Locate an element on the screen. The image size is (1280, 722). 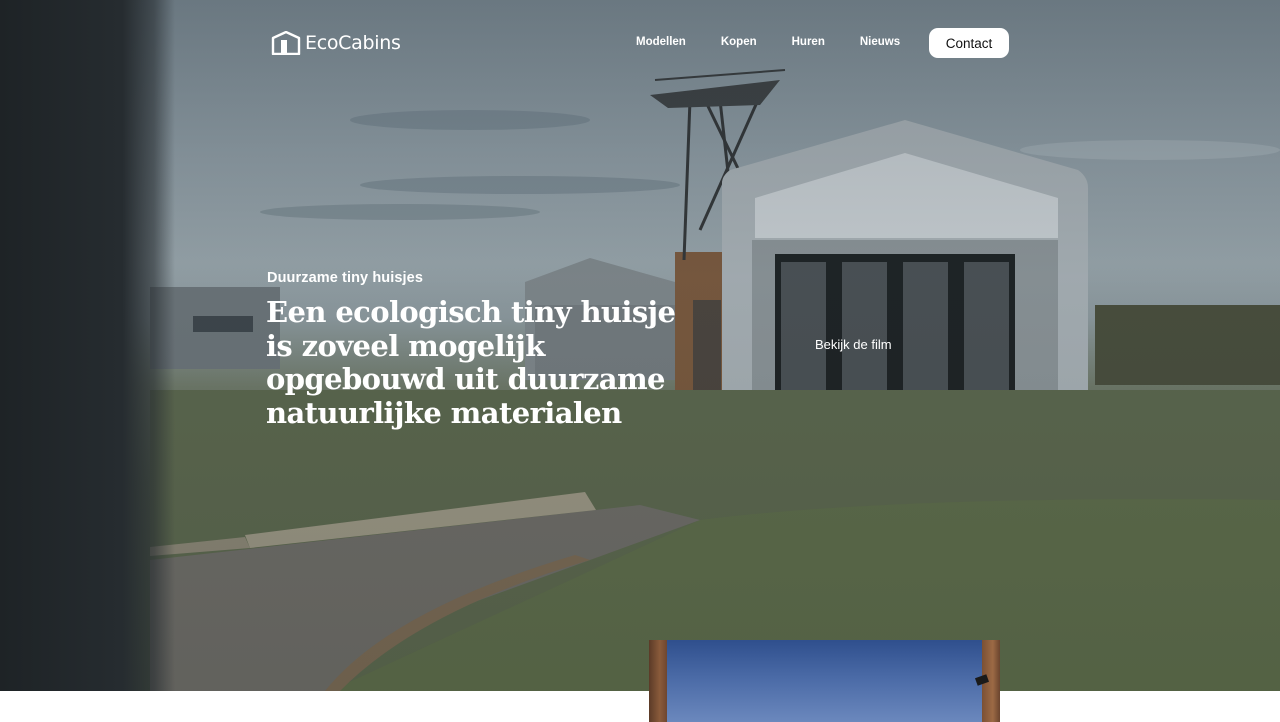
house-icon is located at coordinates (286, 43).